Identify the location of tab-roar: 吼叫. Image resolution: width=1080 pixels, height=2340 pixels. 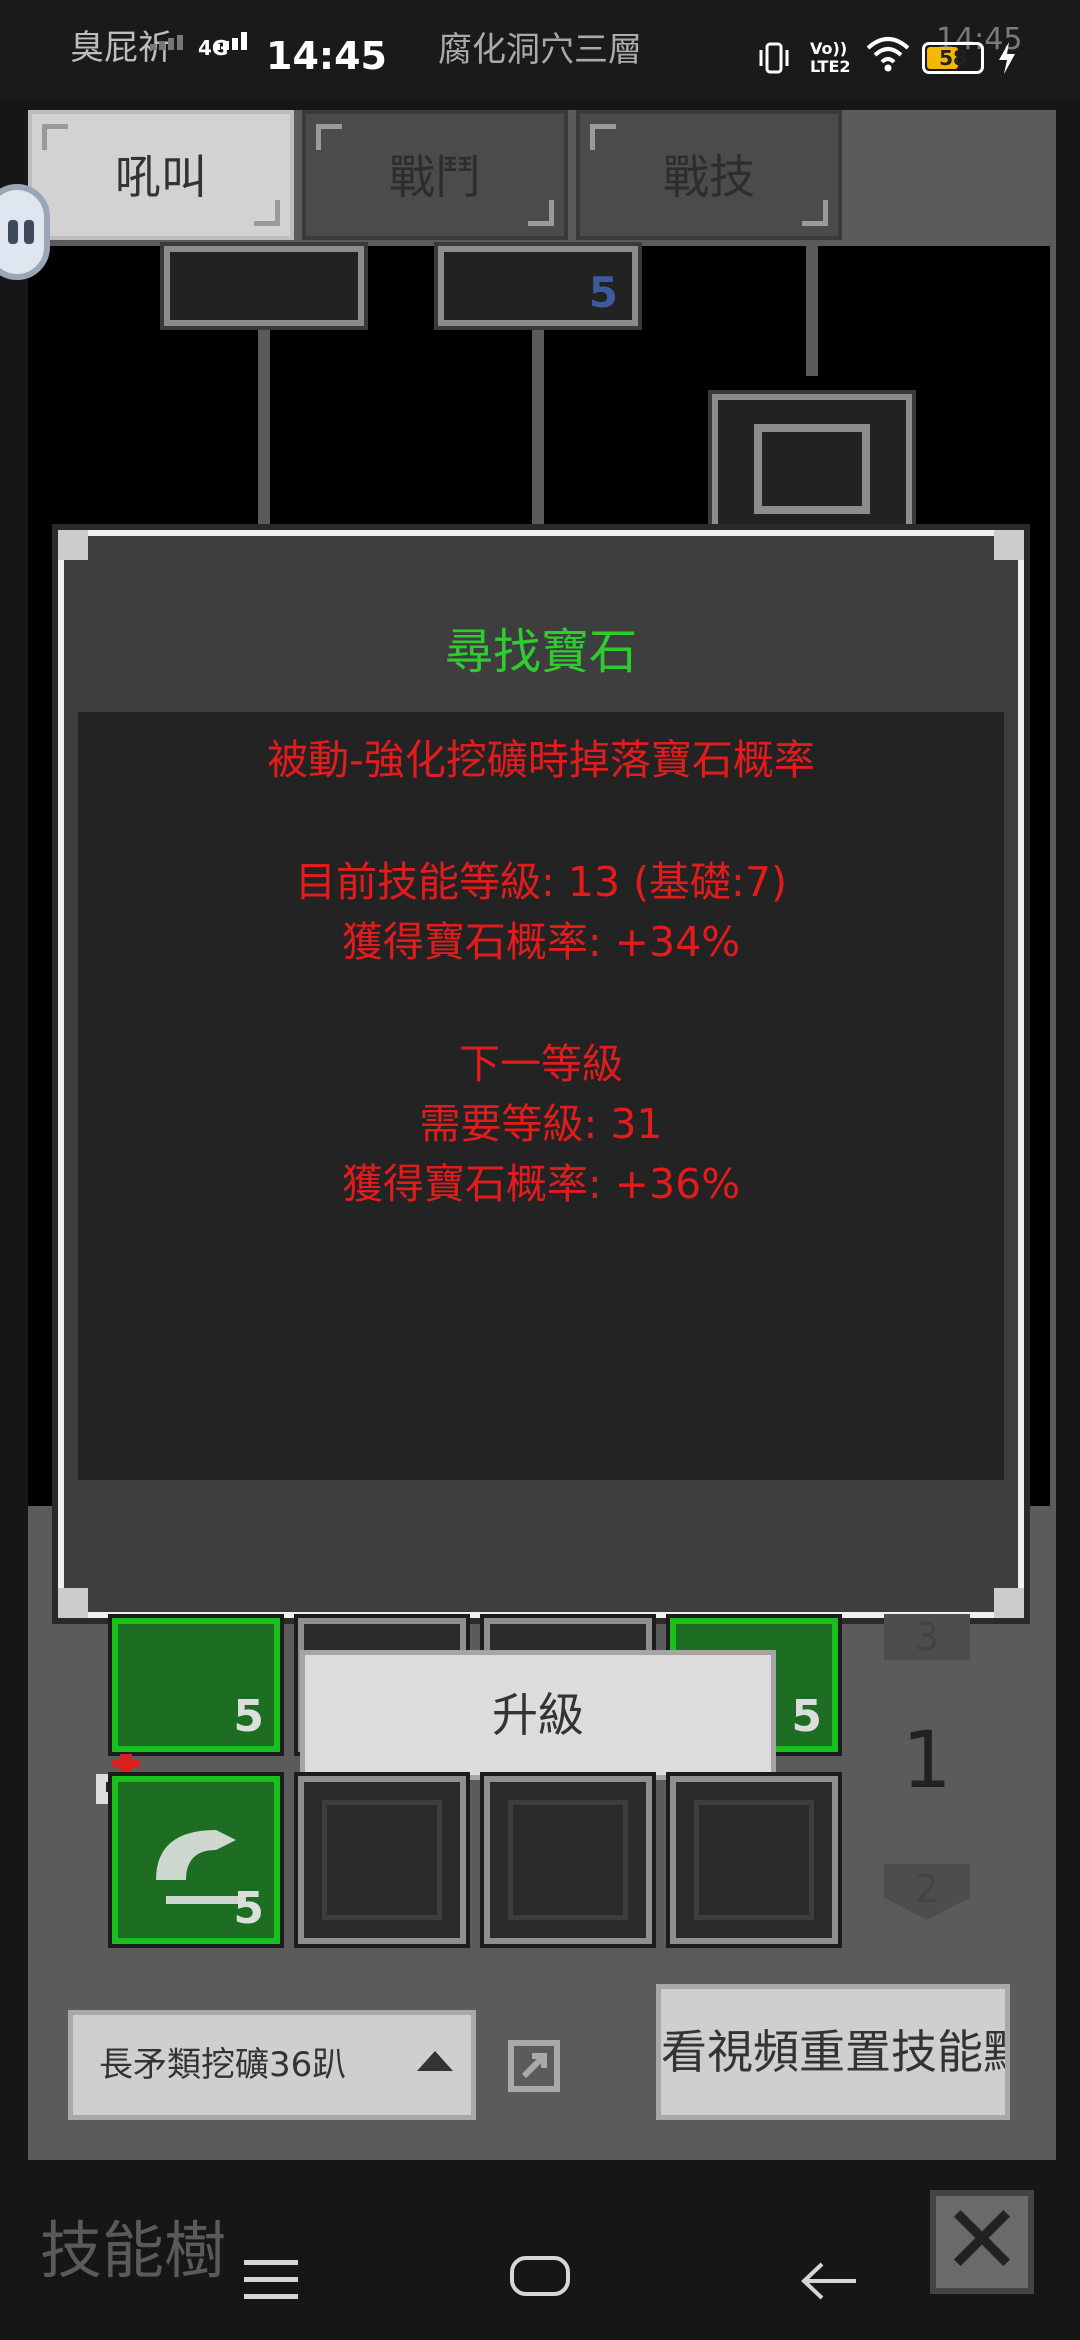
(161, 175).